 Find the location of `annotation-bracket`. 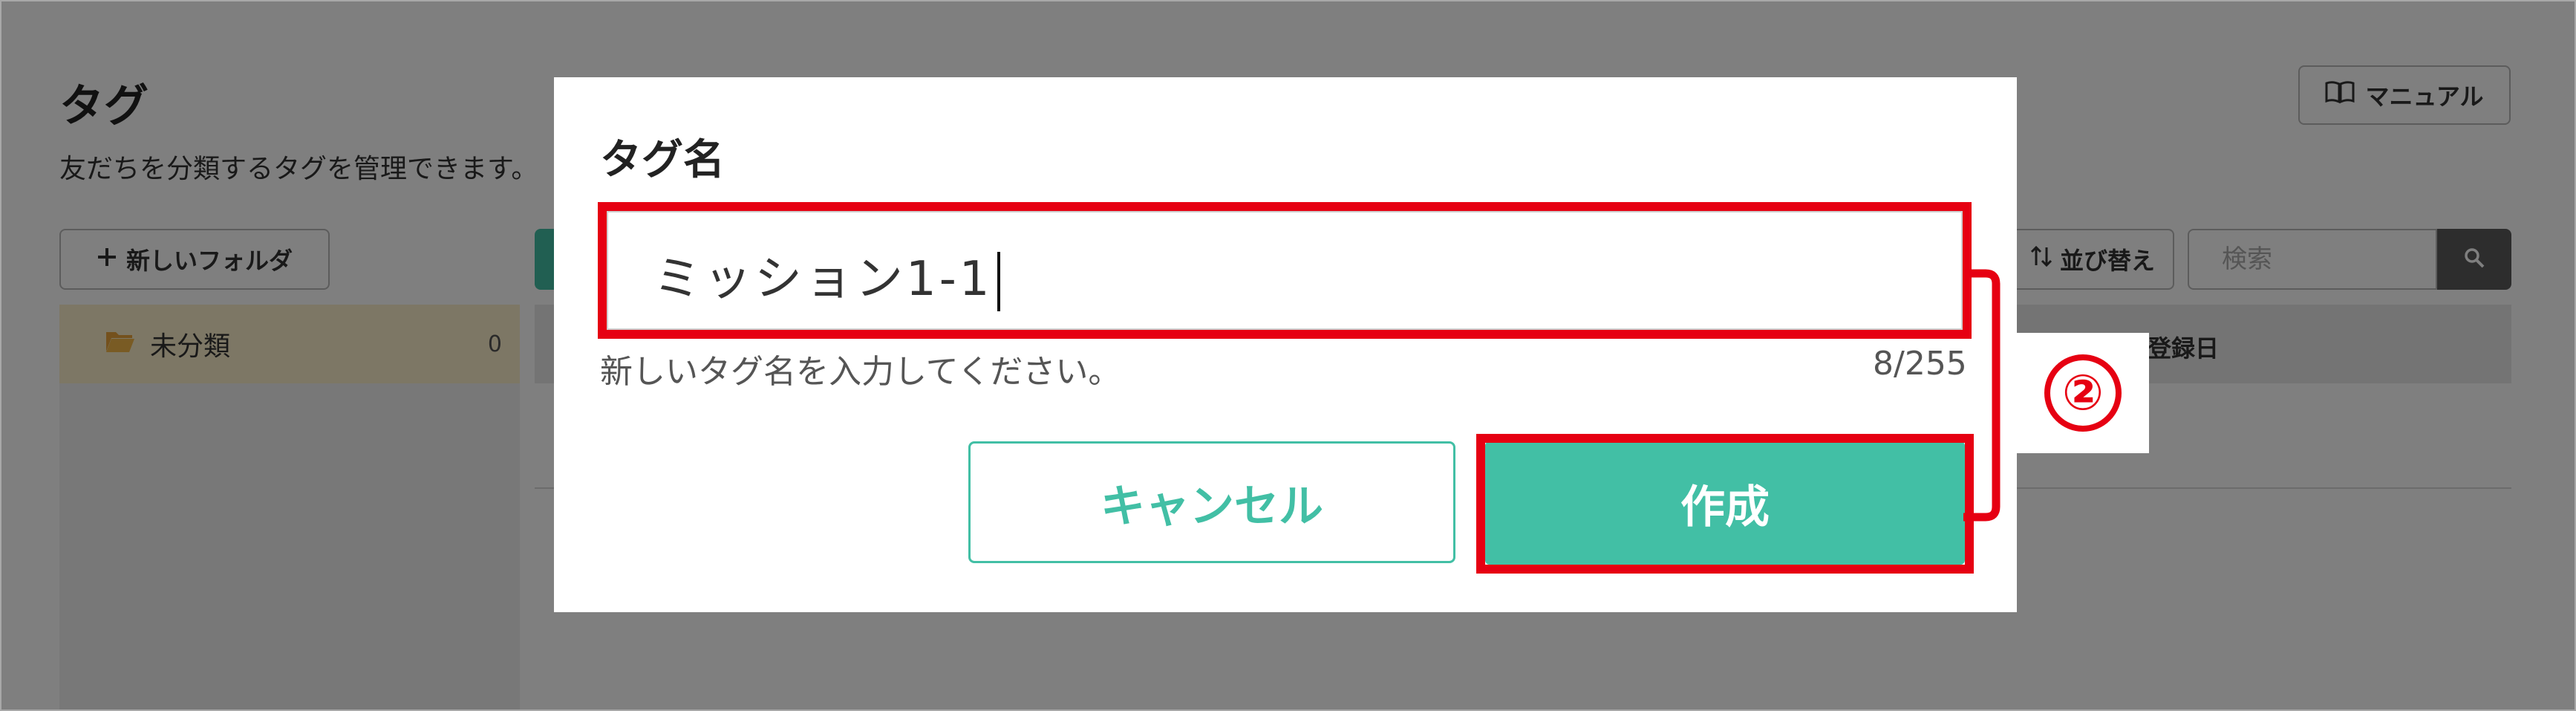

annotation-bracket is located at coordinates (1982, 395).